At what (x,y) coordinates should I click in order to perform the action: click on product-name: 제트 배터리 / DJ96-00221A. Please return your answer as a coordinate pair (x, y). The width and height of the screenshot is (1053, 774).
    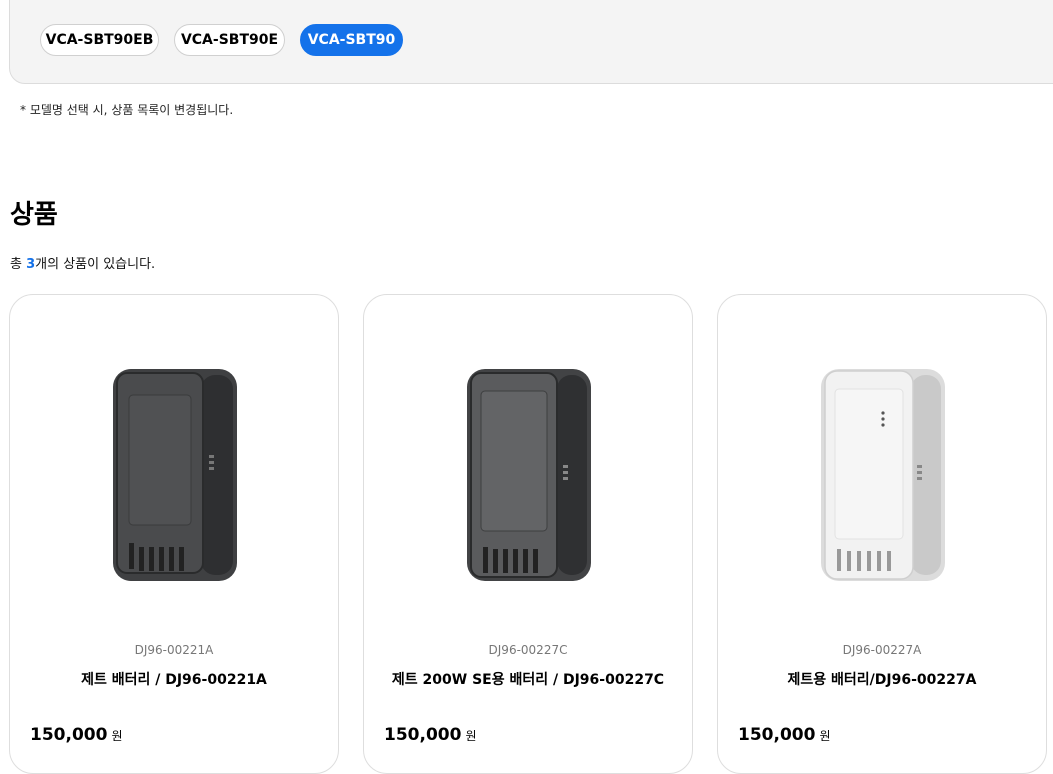
    Looking at the image, I should click on (174, 679).